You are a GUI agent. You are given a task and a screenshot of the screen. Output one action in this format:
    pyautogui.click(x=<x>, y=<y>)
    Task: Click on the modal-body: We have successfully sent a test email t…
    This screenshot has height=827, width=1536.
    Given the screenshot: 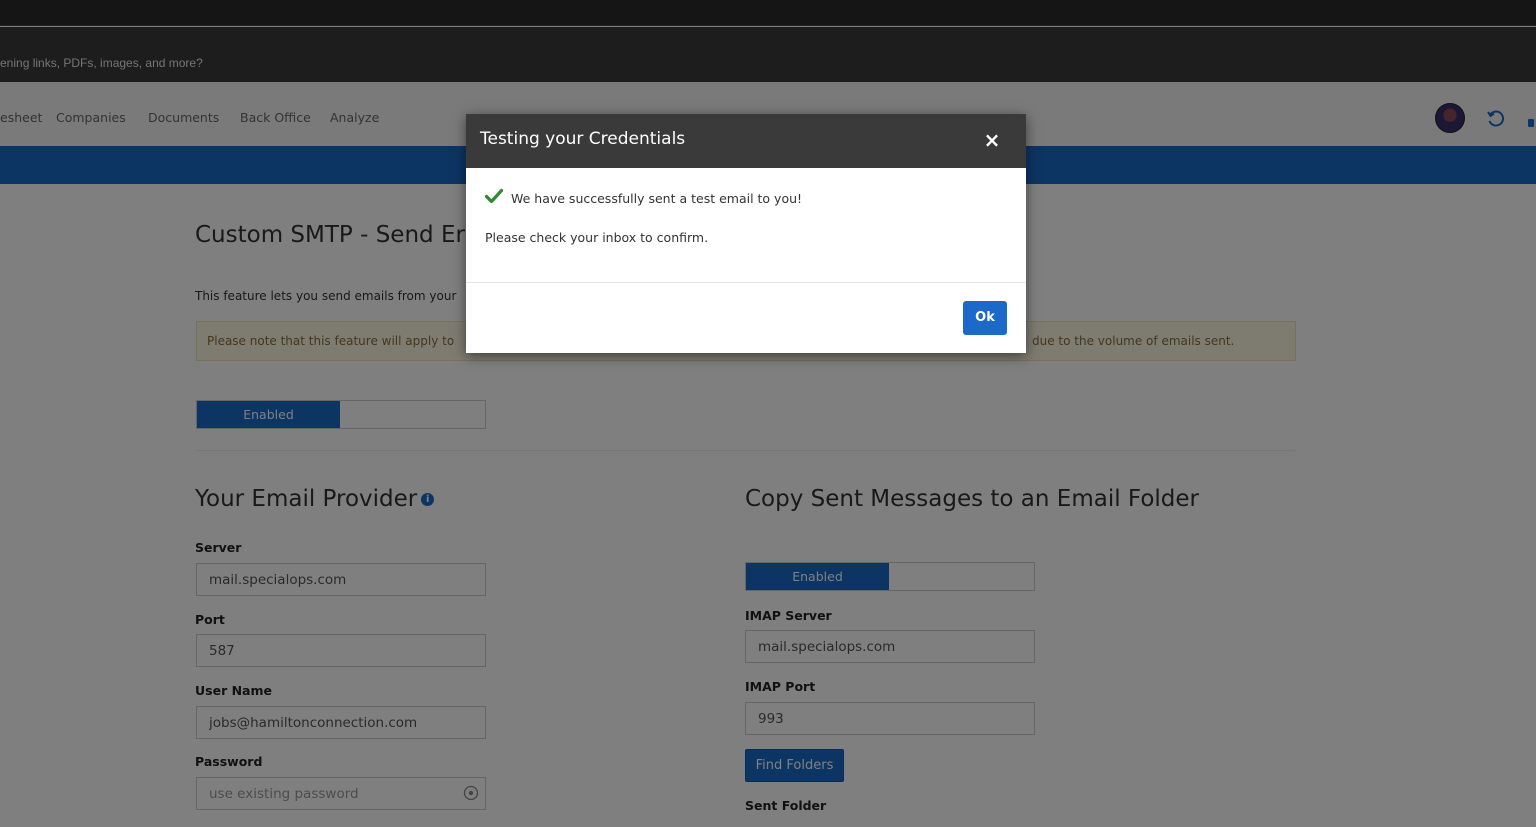 What is the action you would take?
    pyautogui.click(x=746, y=225)
    